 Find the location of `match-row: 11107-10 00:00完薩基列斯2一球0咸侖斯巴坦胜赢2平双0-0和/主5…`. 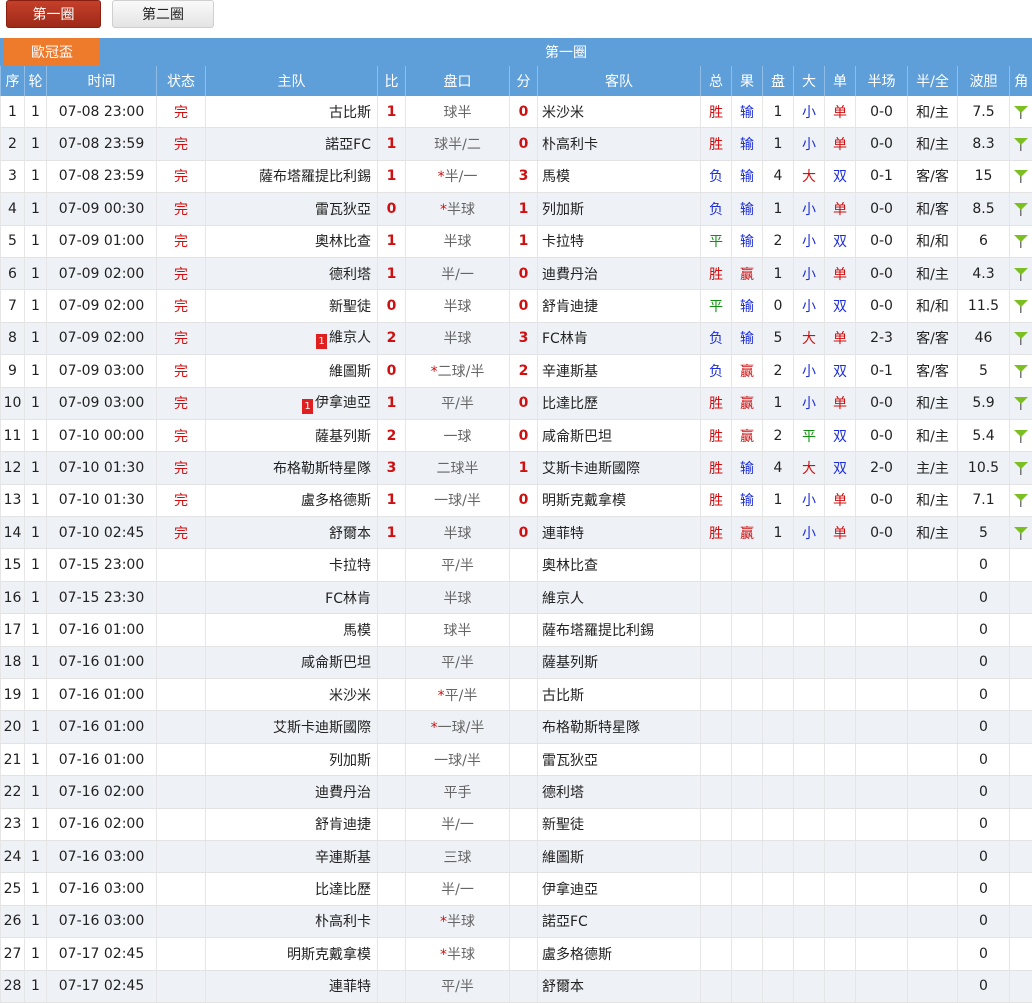

match-row: 11107-10 00:00完薩基列斯2一球0咸侖斯巴坦胜赢2平双0-0和/主5… is located at coordinates (516, 435).